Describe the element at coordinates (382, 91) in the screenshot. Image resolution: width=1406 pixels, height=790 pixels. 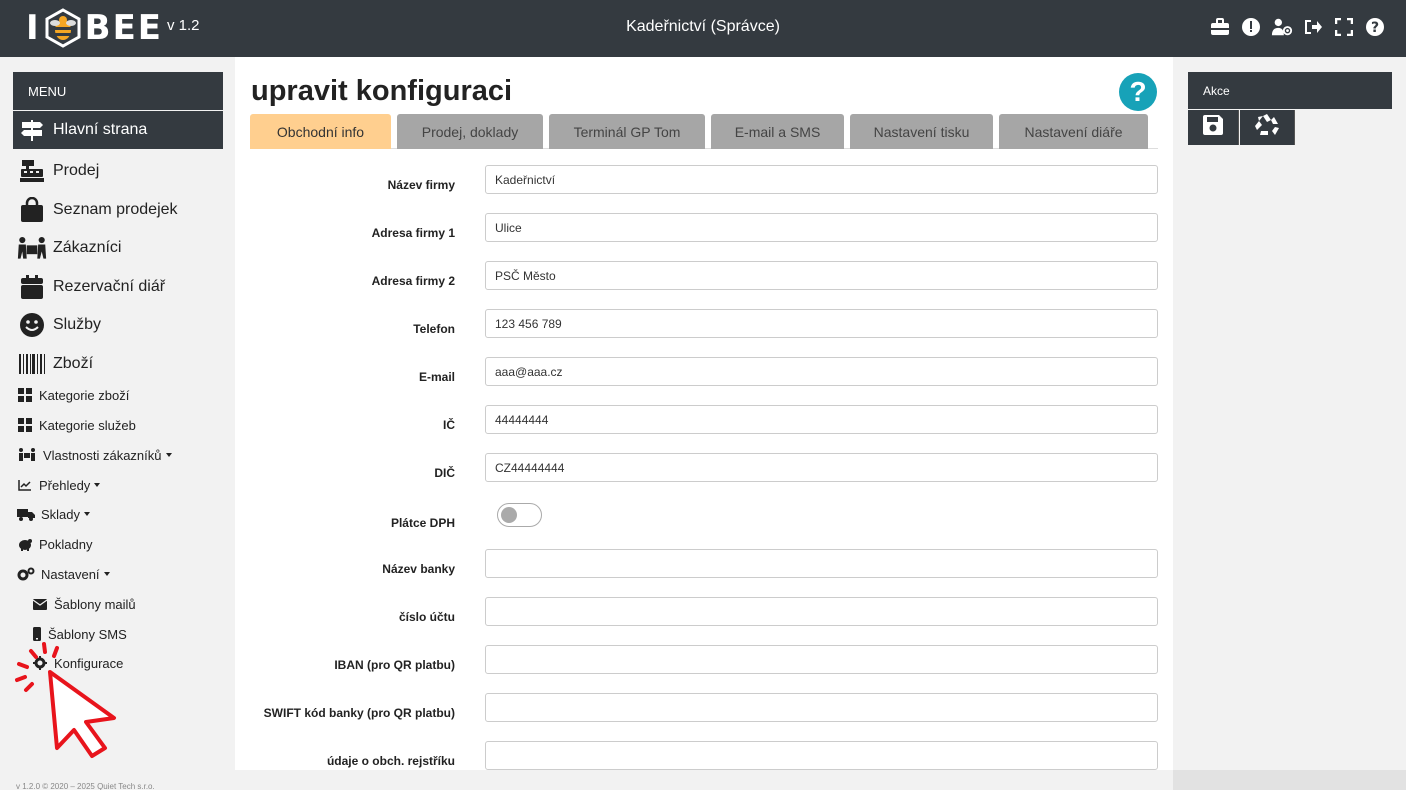
I see `page-title: upravit konfiguraci` at that location.